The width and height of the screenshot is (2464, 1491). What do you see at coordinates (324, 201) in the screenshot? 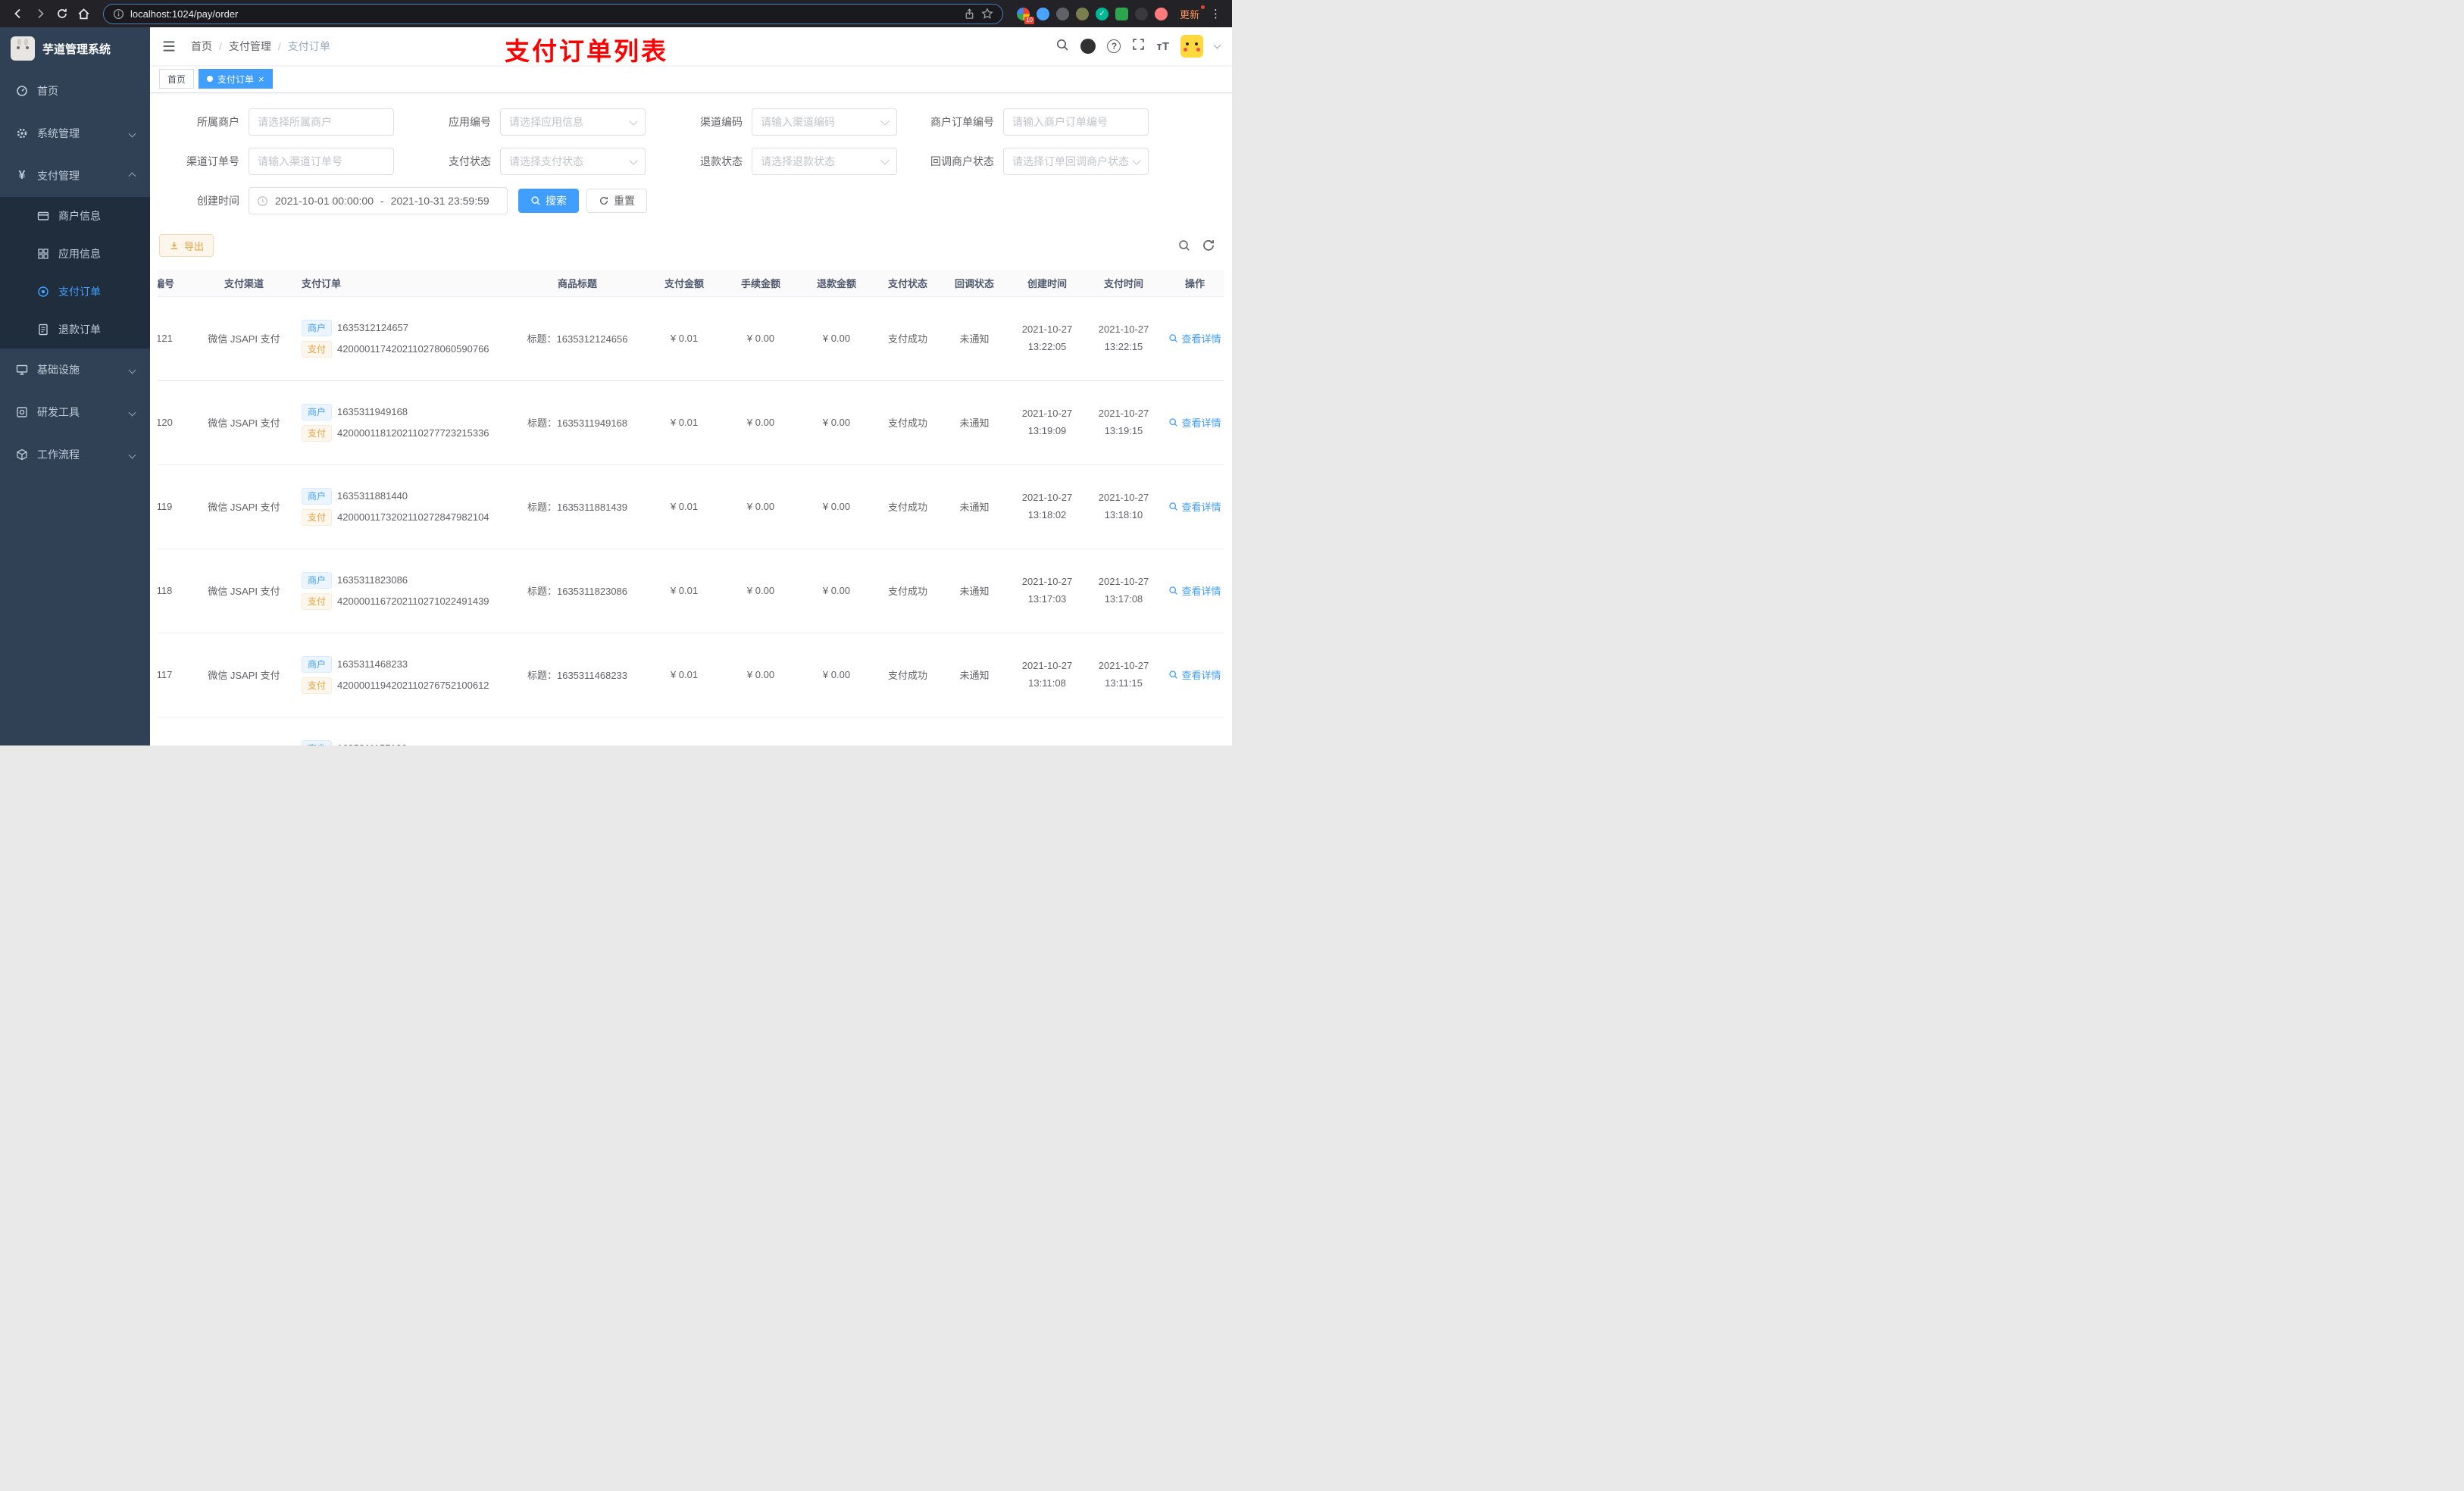
I see `date-start: 2021-10-01 00:00:00` at bounding box center [324, 201].